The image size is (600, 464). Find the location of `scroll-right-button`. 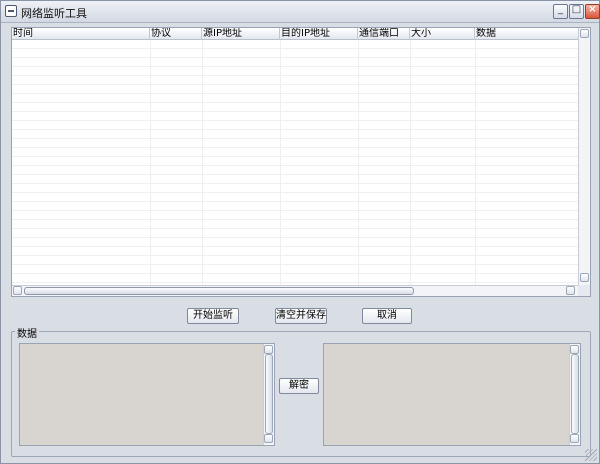

scroll-right-button is located at coordinates (570, 290).